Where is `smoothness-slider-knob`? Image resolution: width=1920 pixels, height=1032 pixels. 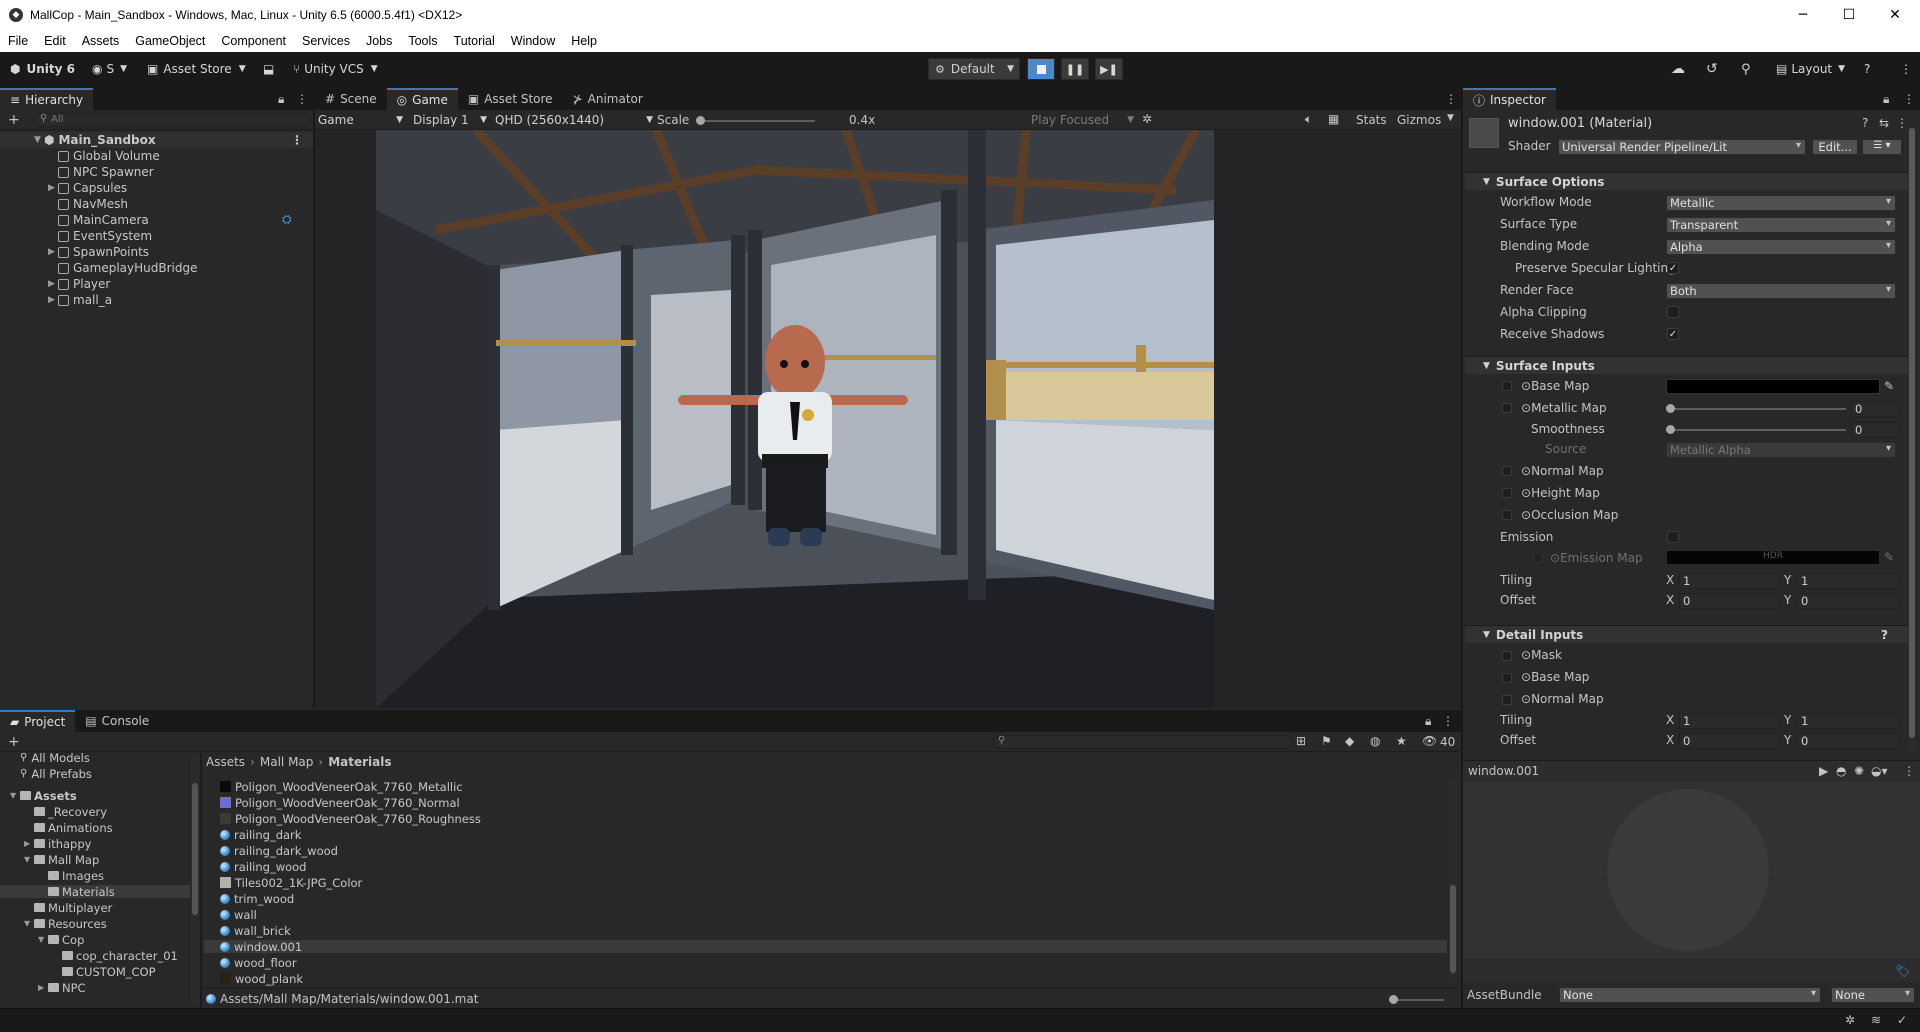 smoothness-slider-knob is located at coordinates (1670, 429).